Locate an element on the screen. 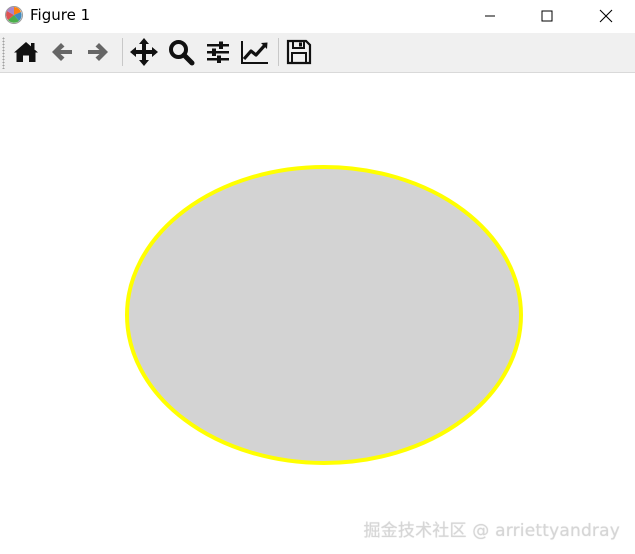 The height and width of the screenshot is (554, 635). home-icon is located at coordinates (26, 52).